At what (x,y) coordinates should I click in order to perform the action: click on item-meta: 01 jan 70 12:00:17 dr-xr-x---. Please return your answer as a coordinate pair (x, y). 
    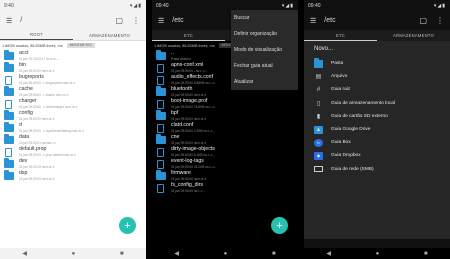
    Looking at the image, I should click on (39, 58).